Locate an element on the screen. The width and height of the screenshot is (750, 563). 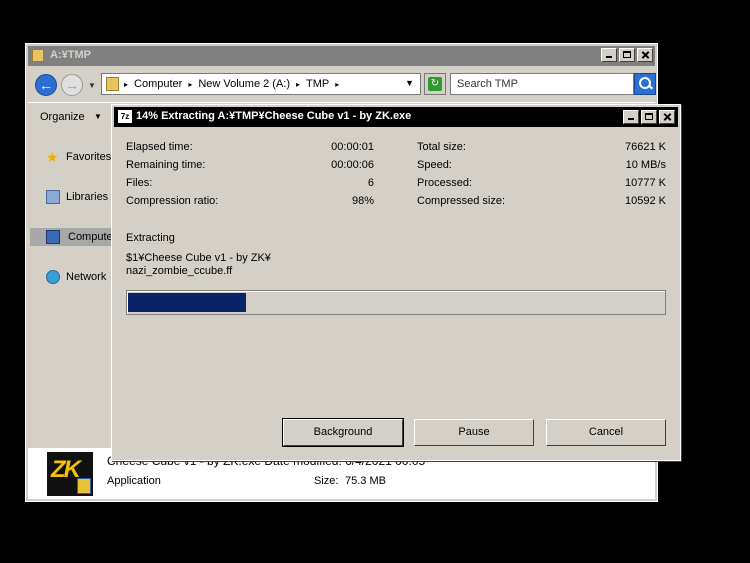
search-placeholder: Search TMP is located at coordinates (487, 84).